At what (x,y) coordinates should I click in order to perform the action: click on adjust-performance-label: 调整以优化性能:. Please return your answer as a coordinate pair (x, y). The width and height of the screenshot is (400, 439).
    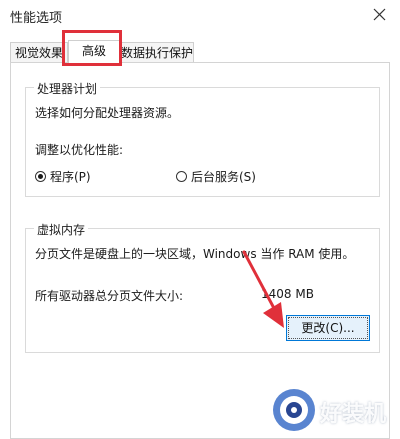
    Looking at the image, I should click on (79, 150).